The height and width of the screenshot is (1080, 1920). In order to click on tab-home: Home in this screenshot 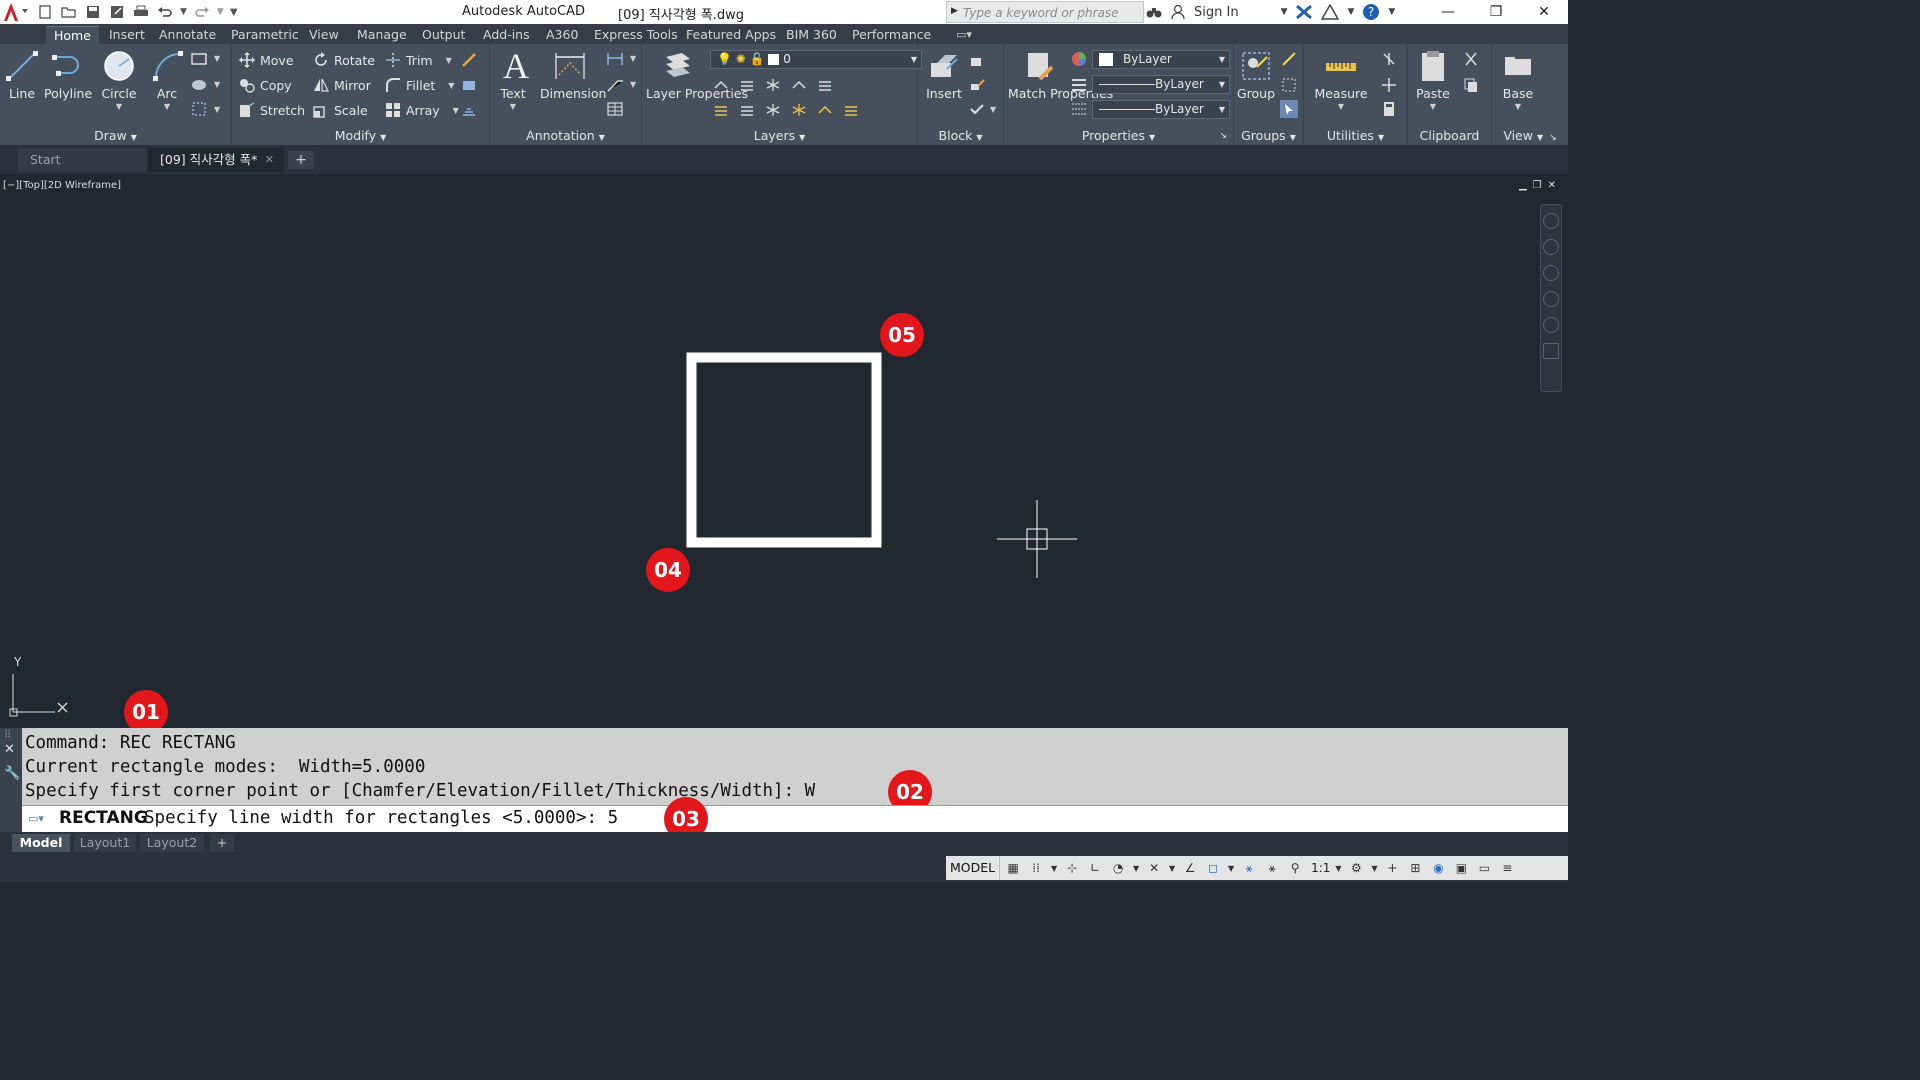, I will do `click(72, 35)`.